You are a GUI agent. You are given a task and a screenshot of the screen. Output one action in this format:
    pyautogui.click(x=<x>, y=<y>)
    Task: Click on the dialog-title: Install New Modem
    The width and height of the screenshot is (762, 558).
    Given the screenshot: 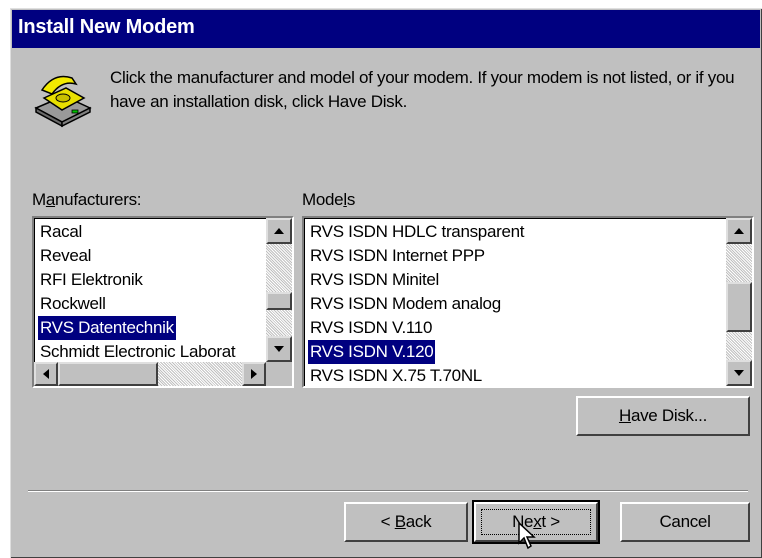 What is the action you would take?
    pyautogui.click(x=106, y=27)
    